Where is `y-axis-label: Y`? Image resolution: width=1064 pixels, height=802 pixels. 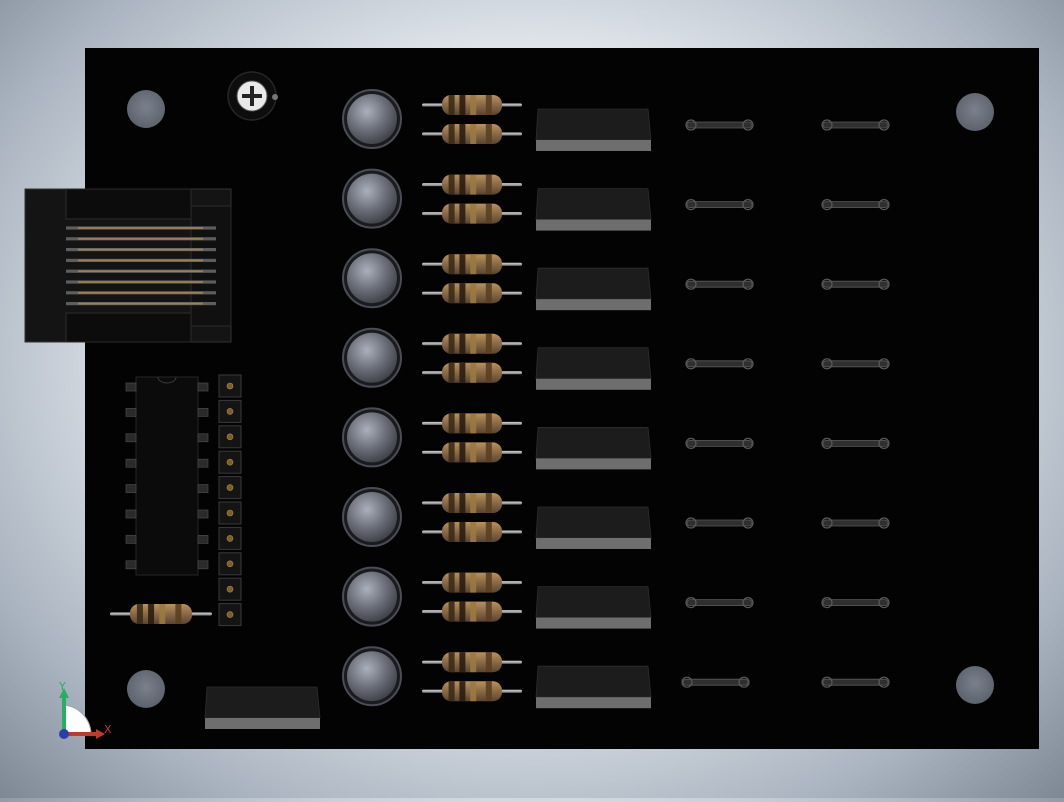
y-axis-label: Y is located at coordinates (62, 686).